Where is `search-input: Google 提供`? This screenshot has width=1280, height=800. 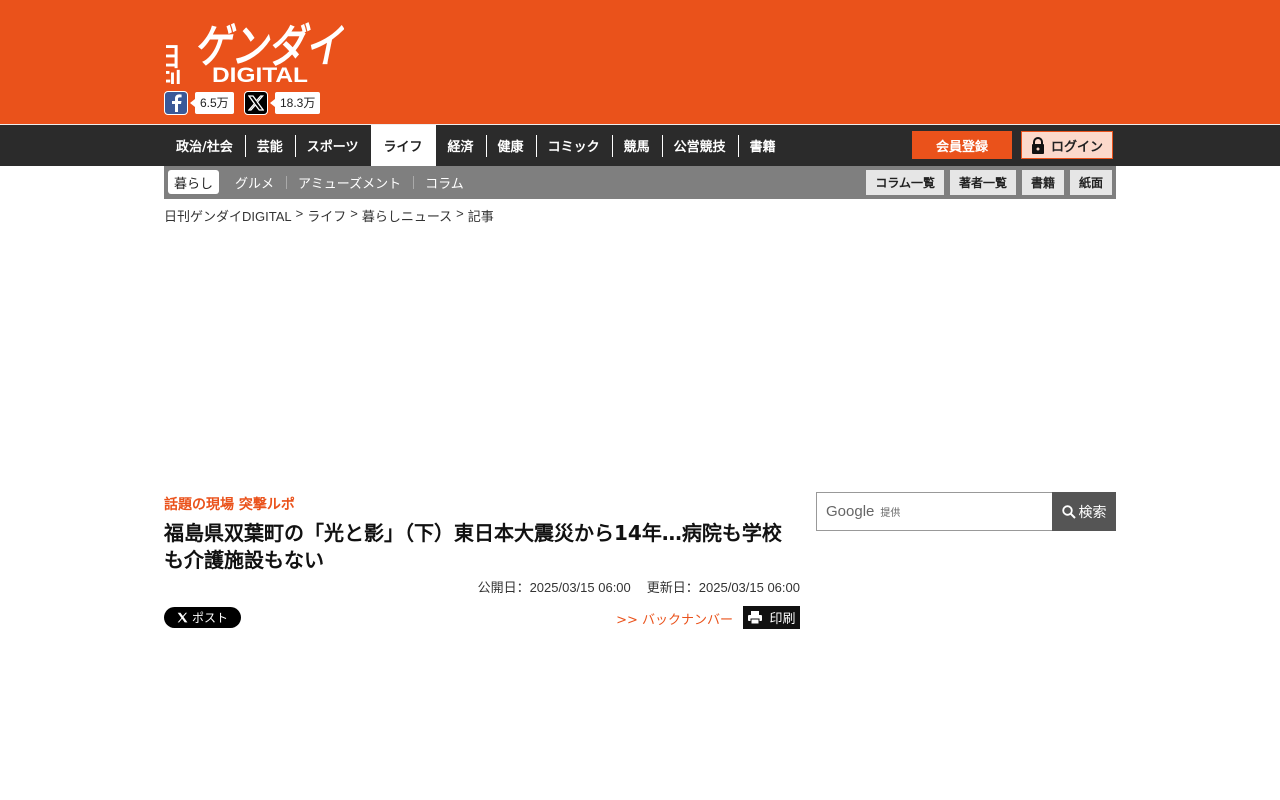 search-input: Google 提供 is located at coordinates (934, 511).